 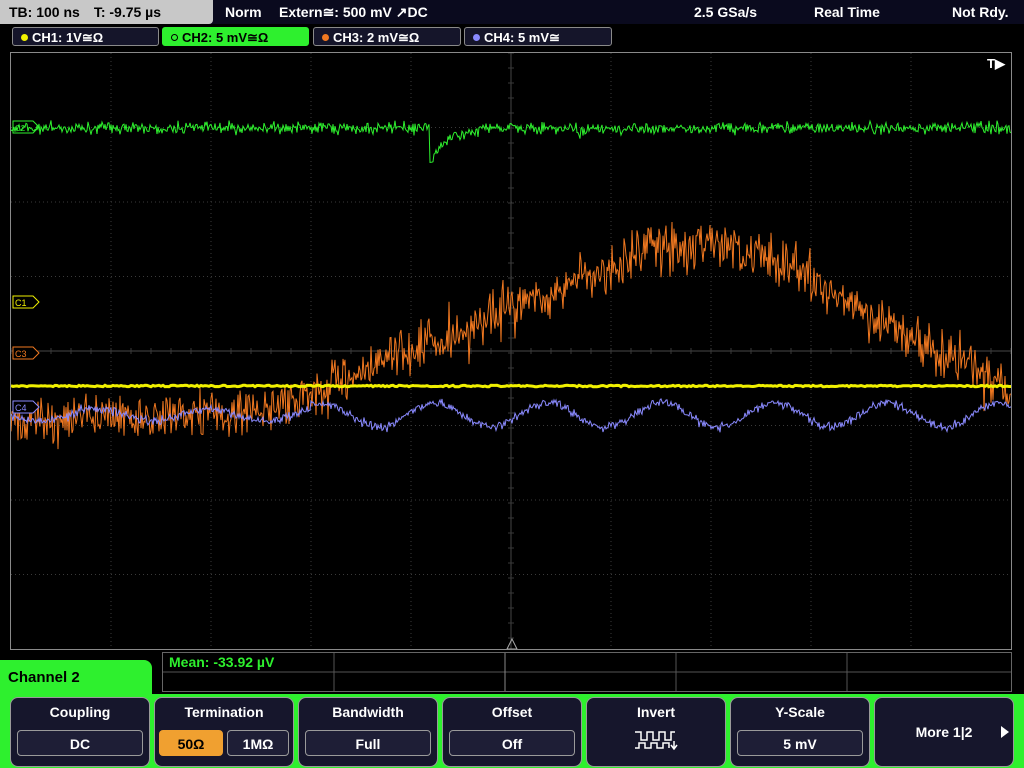 What do you see at coordinates (368, 743) in the screenshot?
I see `bandwidth-value: Full` at bounding box center [368, 743].